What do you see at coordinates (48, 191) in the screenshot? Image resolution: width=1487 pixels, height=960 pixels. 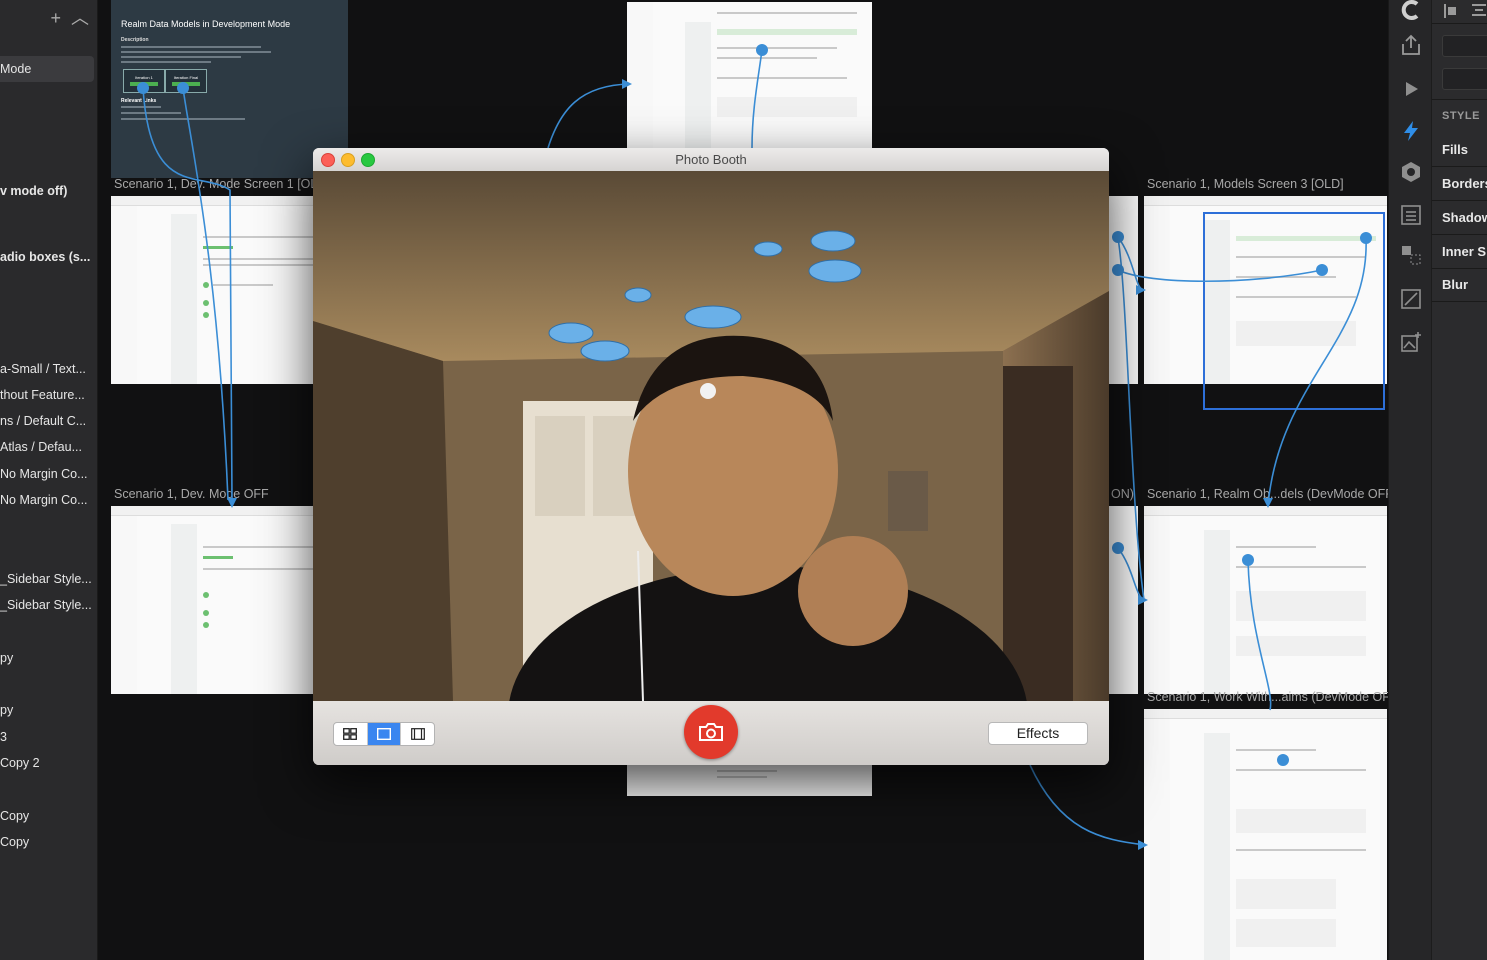 I see `layer-item: v mode off)` at bounding box center [48, 191].